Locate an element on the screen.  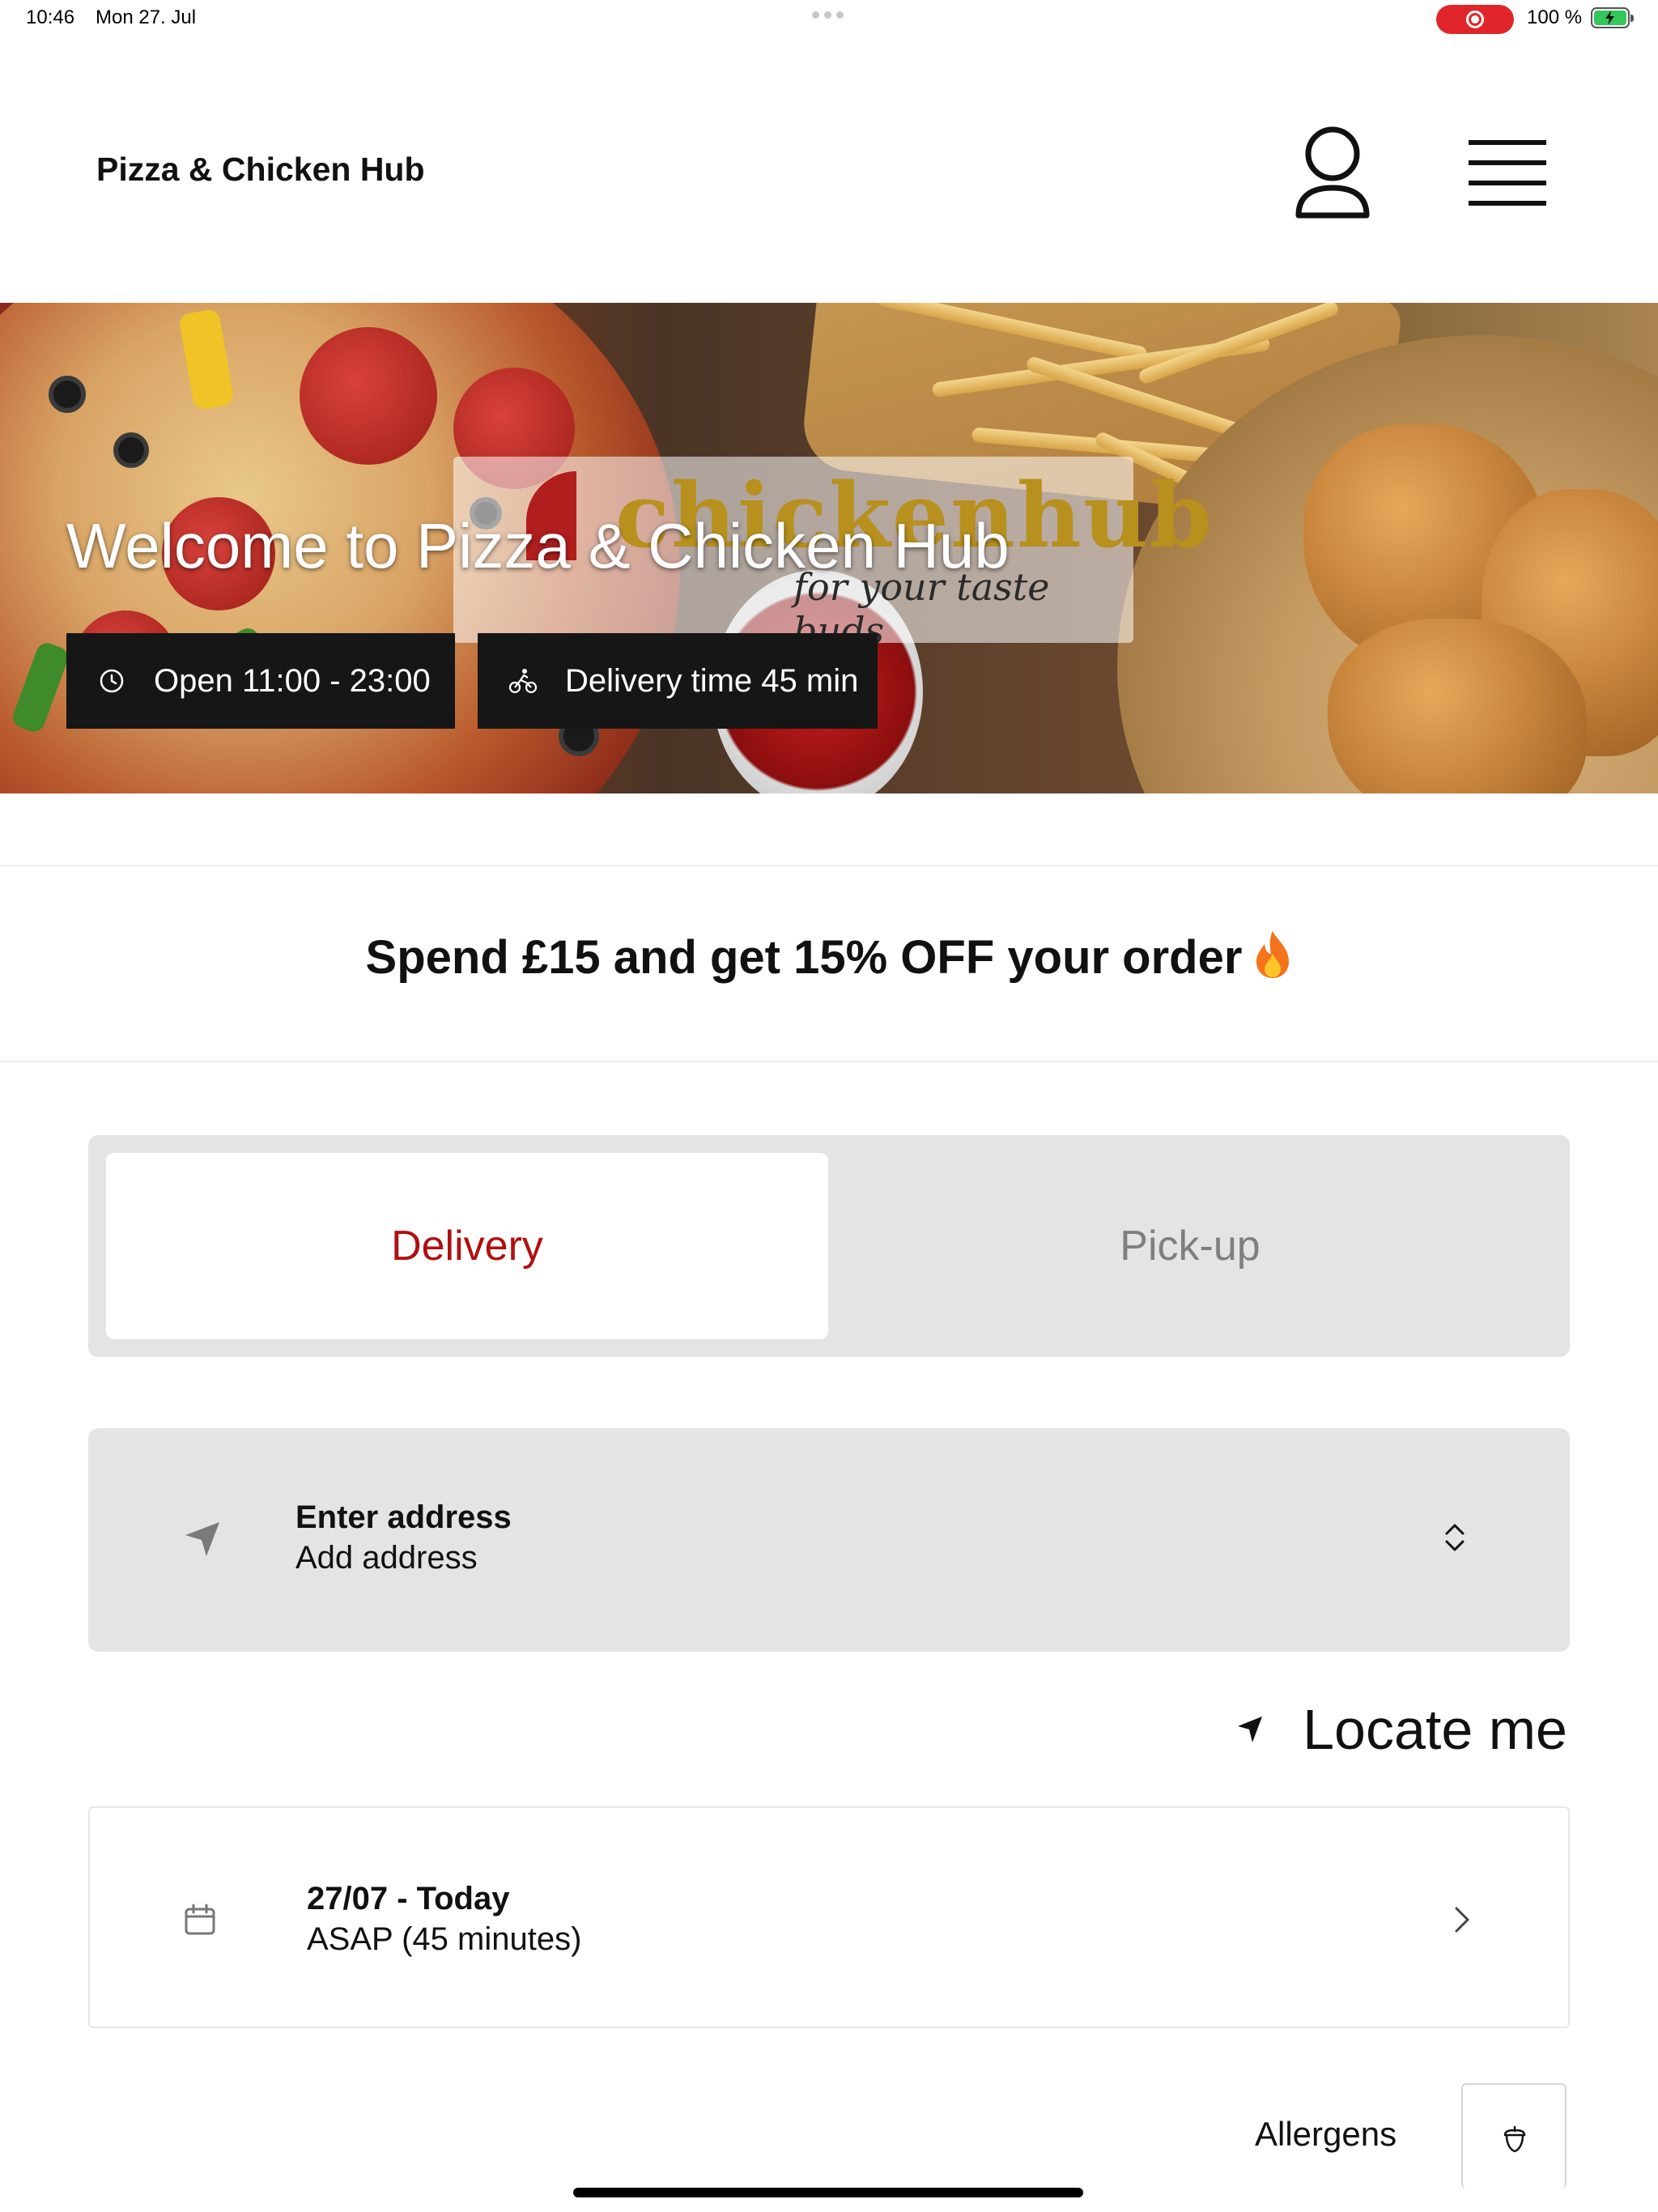
allergens-button is located at coordinates (1514, 2136).